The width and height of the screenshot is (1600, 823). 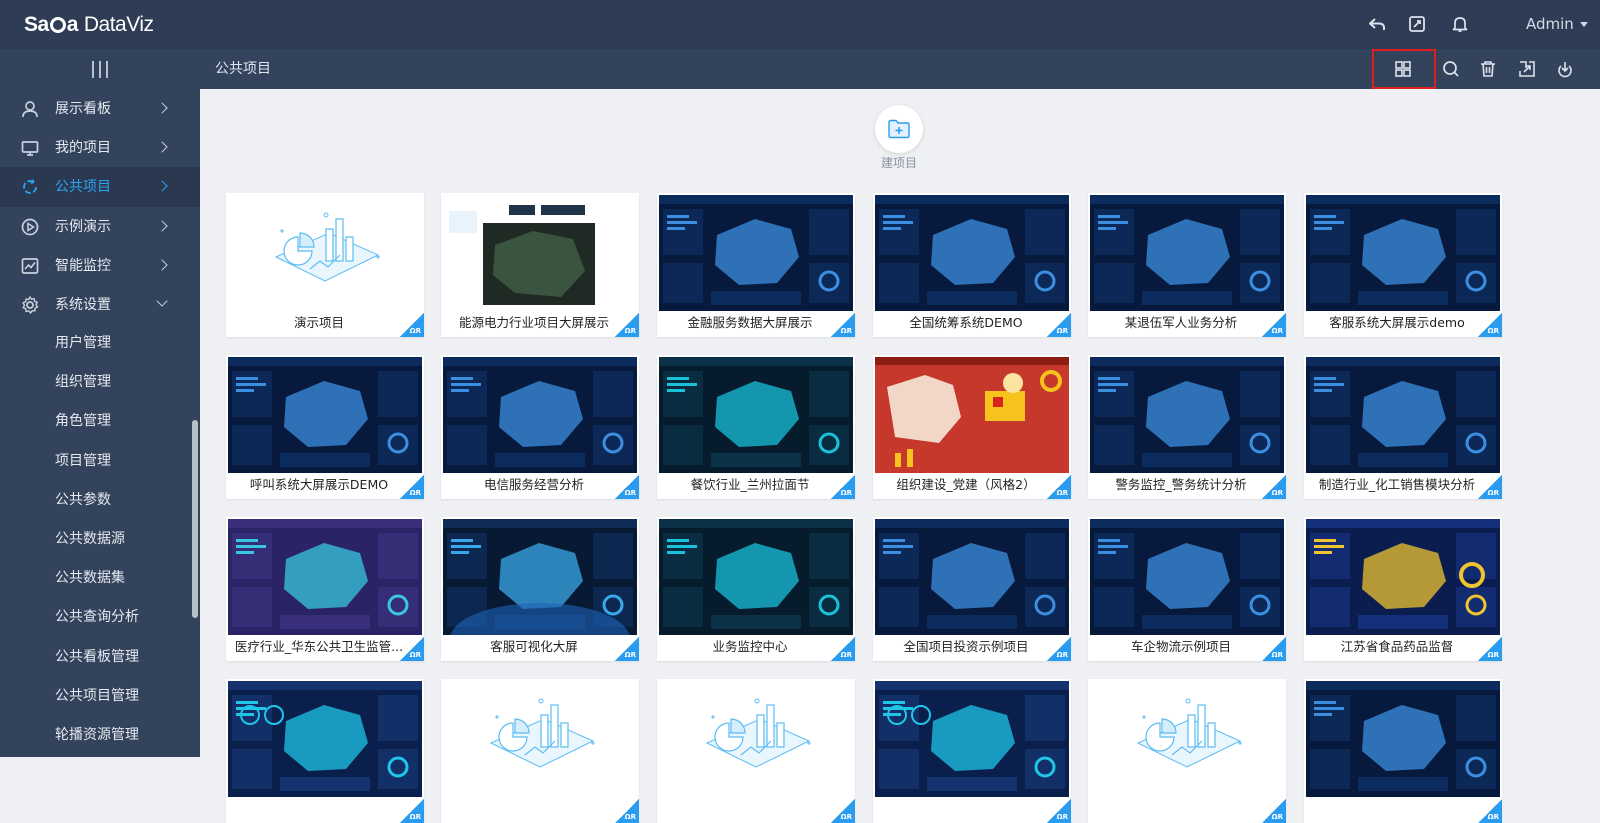 What do you see at coordinates (83, 148) in the screenshot?
I see `sidebar-item-label: 我的项目` at bounding box center [83, 148].